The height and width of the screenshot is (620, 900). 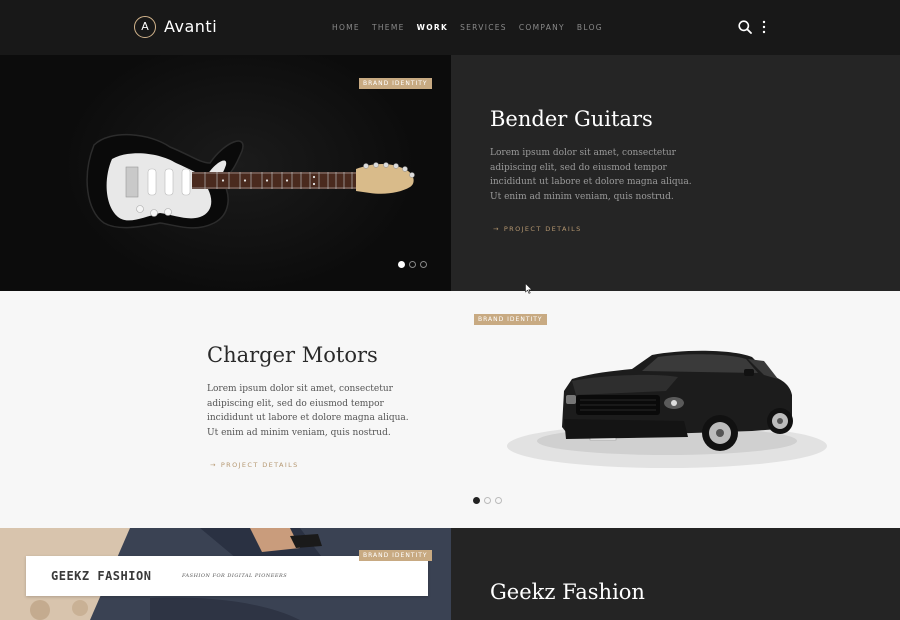 I want to click on logo-mark: A, so click(x=145, y=27).